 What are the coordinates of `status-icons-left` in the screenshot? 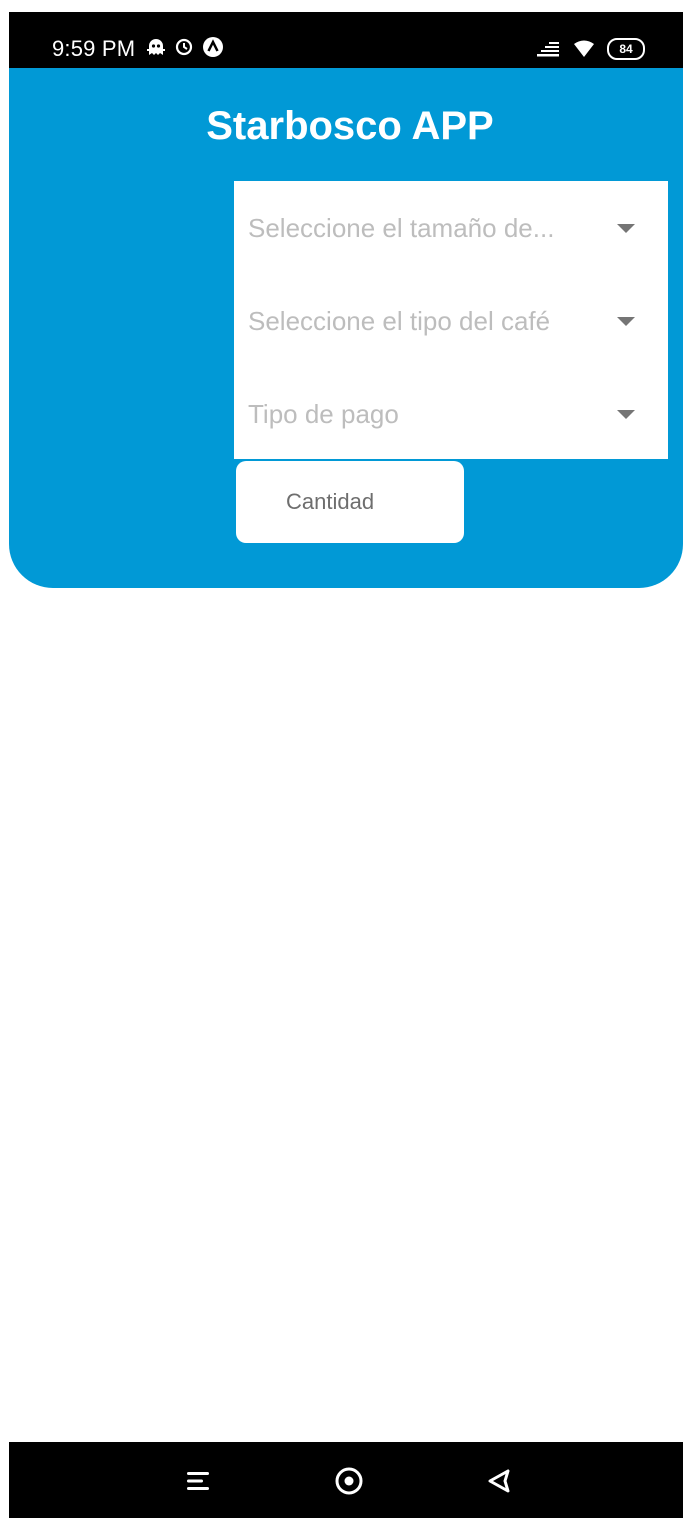 It's located at (185, 47).